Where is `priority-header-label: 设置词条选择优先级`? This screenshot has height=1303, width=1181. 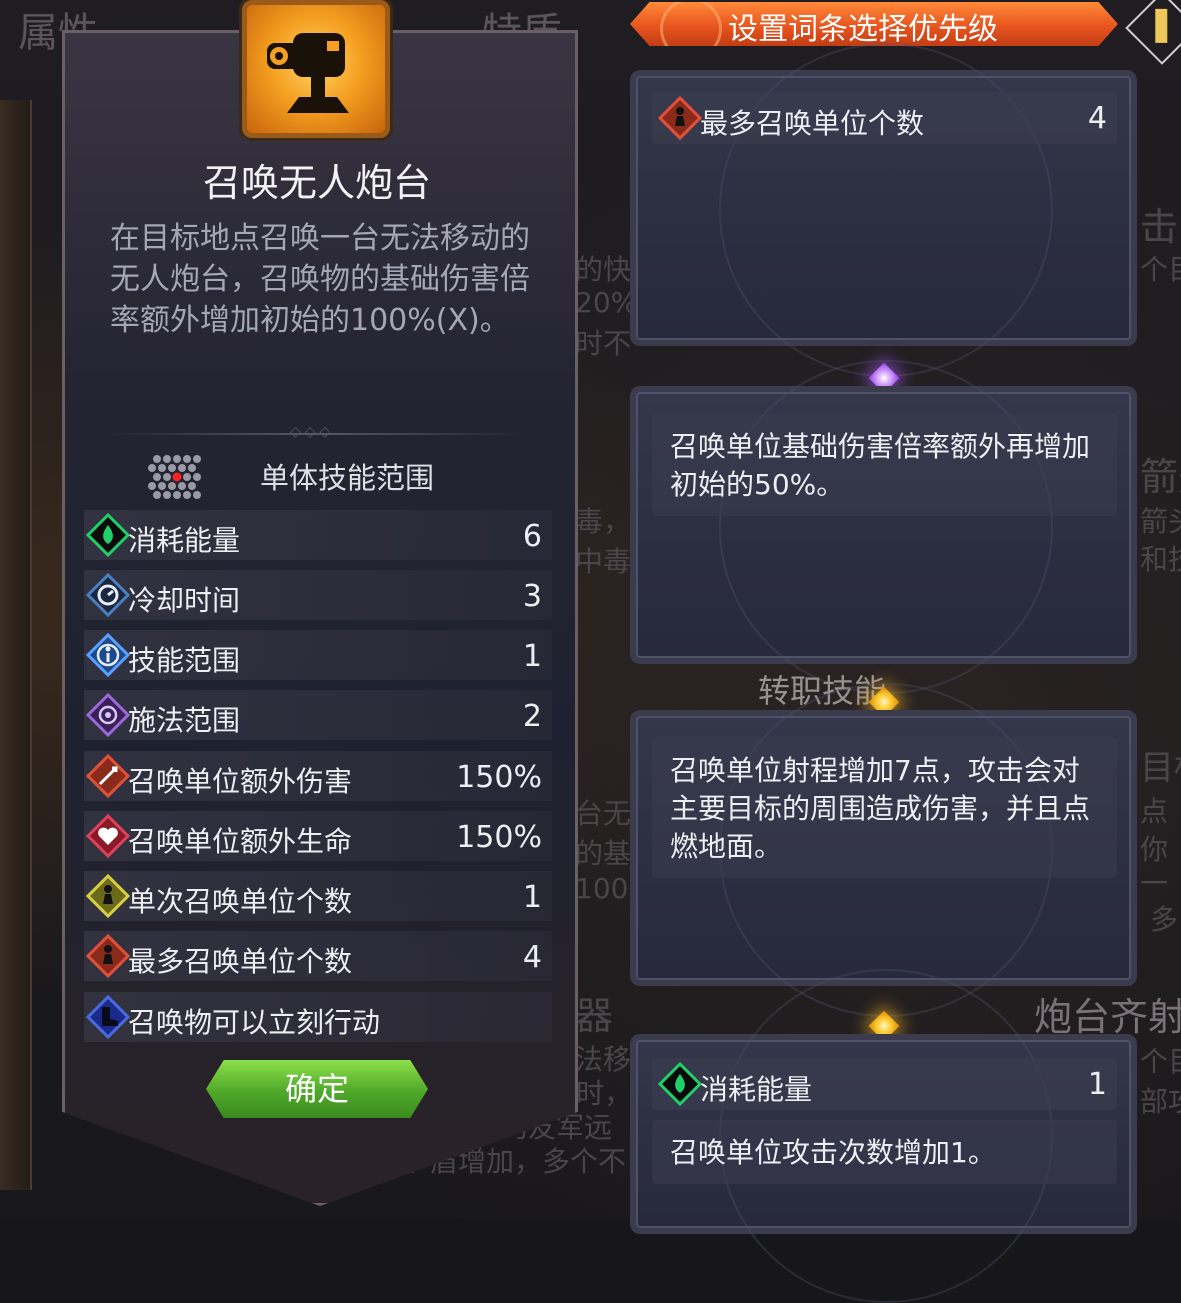 priority-header-label: 设置词条选择优先级 is located at coordinates (863, 29).